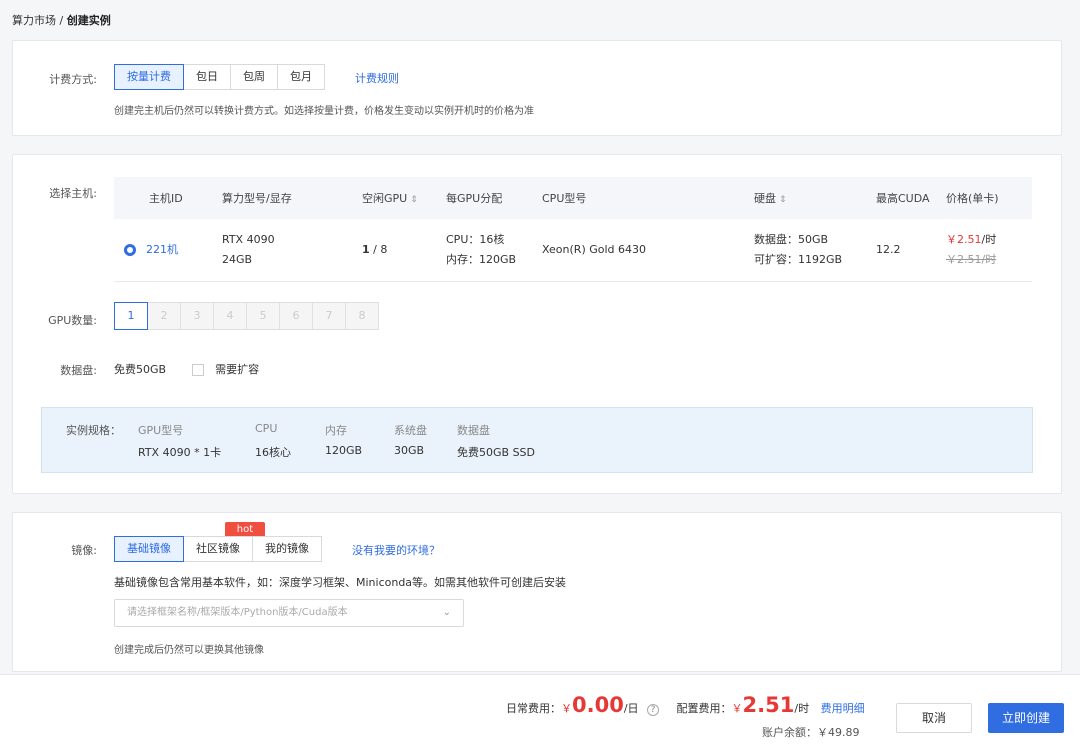 The height and width of the screenshot is (755, 1080). I want to click on tab-community-image: 社区镜像, so click(218, 549).